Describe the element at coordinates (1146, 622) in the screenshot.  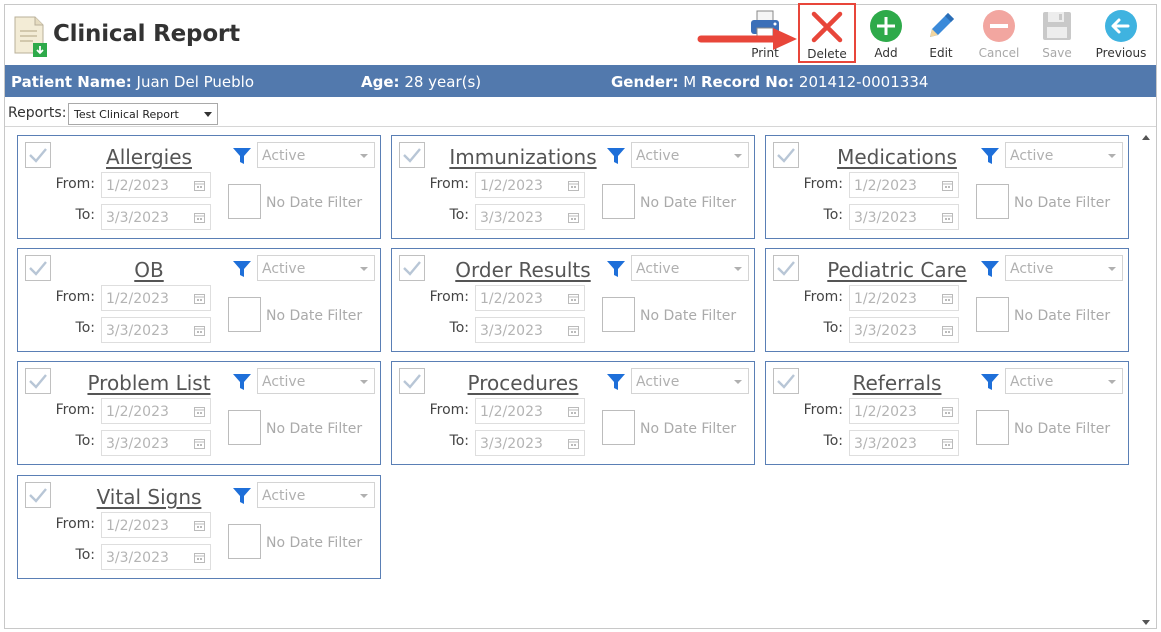
I see `scroll-down-icon` at that location.